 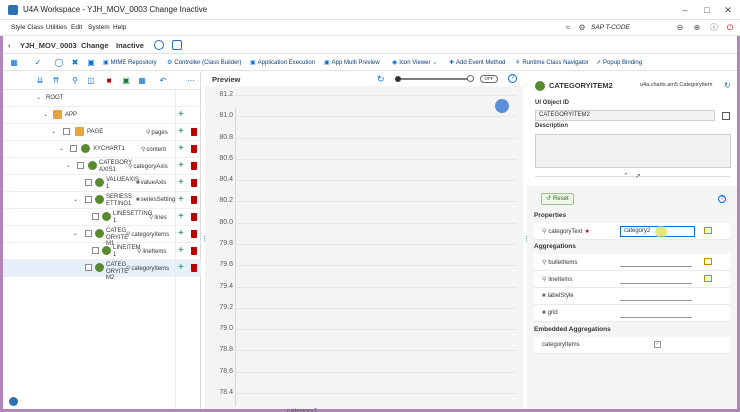 I want to click on tree-row-category-axis: ⌄ CATEGORY AXIS1 ⚲categoryAxis +, so click(x=102, y=166).